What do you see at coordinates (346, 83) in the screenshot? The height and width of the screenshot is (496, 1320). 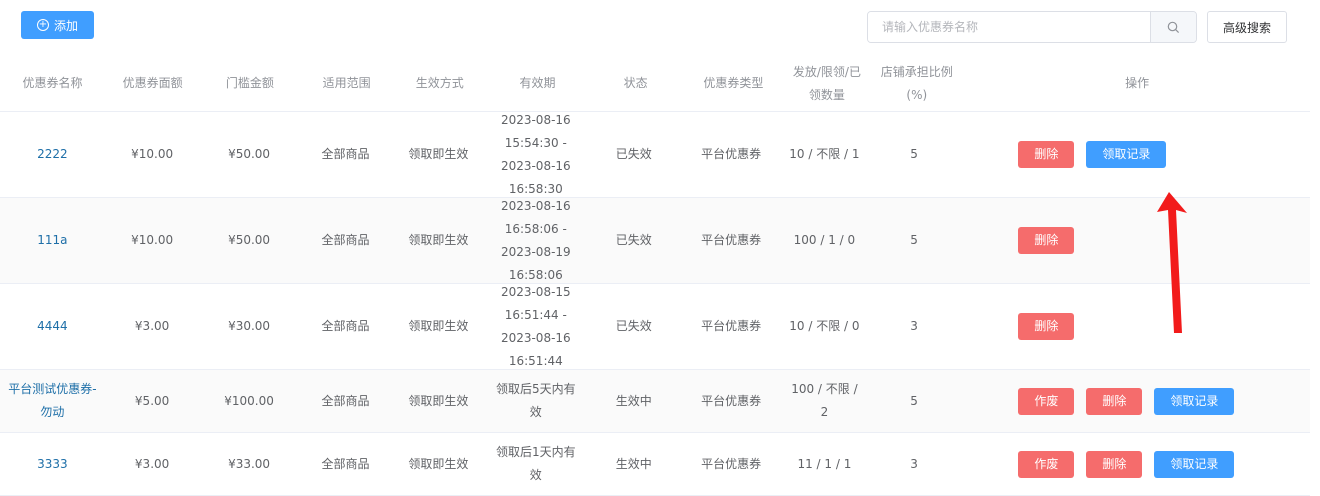 I see `column-header: 适用范围` at bounding box center [346, 83].